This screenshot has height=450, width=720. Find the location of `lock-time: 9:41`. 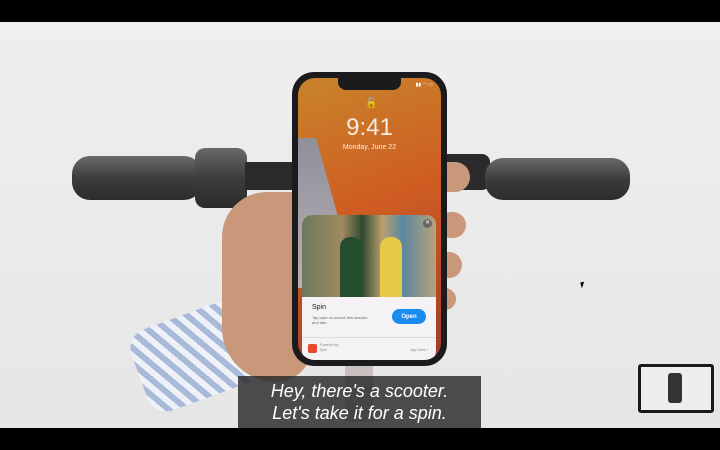

lock-time: 9:41 is located at coordinates (369, 127).